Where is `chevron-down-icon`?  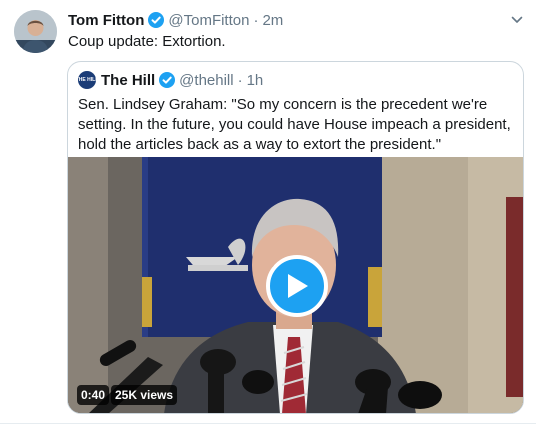 chevron-down-icon is located at coordinates (517, 20).